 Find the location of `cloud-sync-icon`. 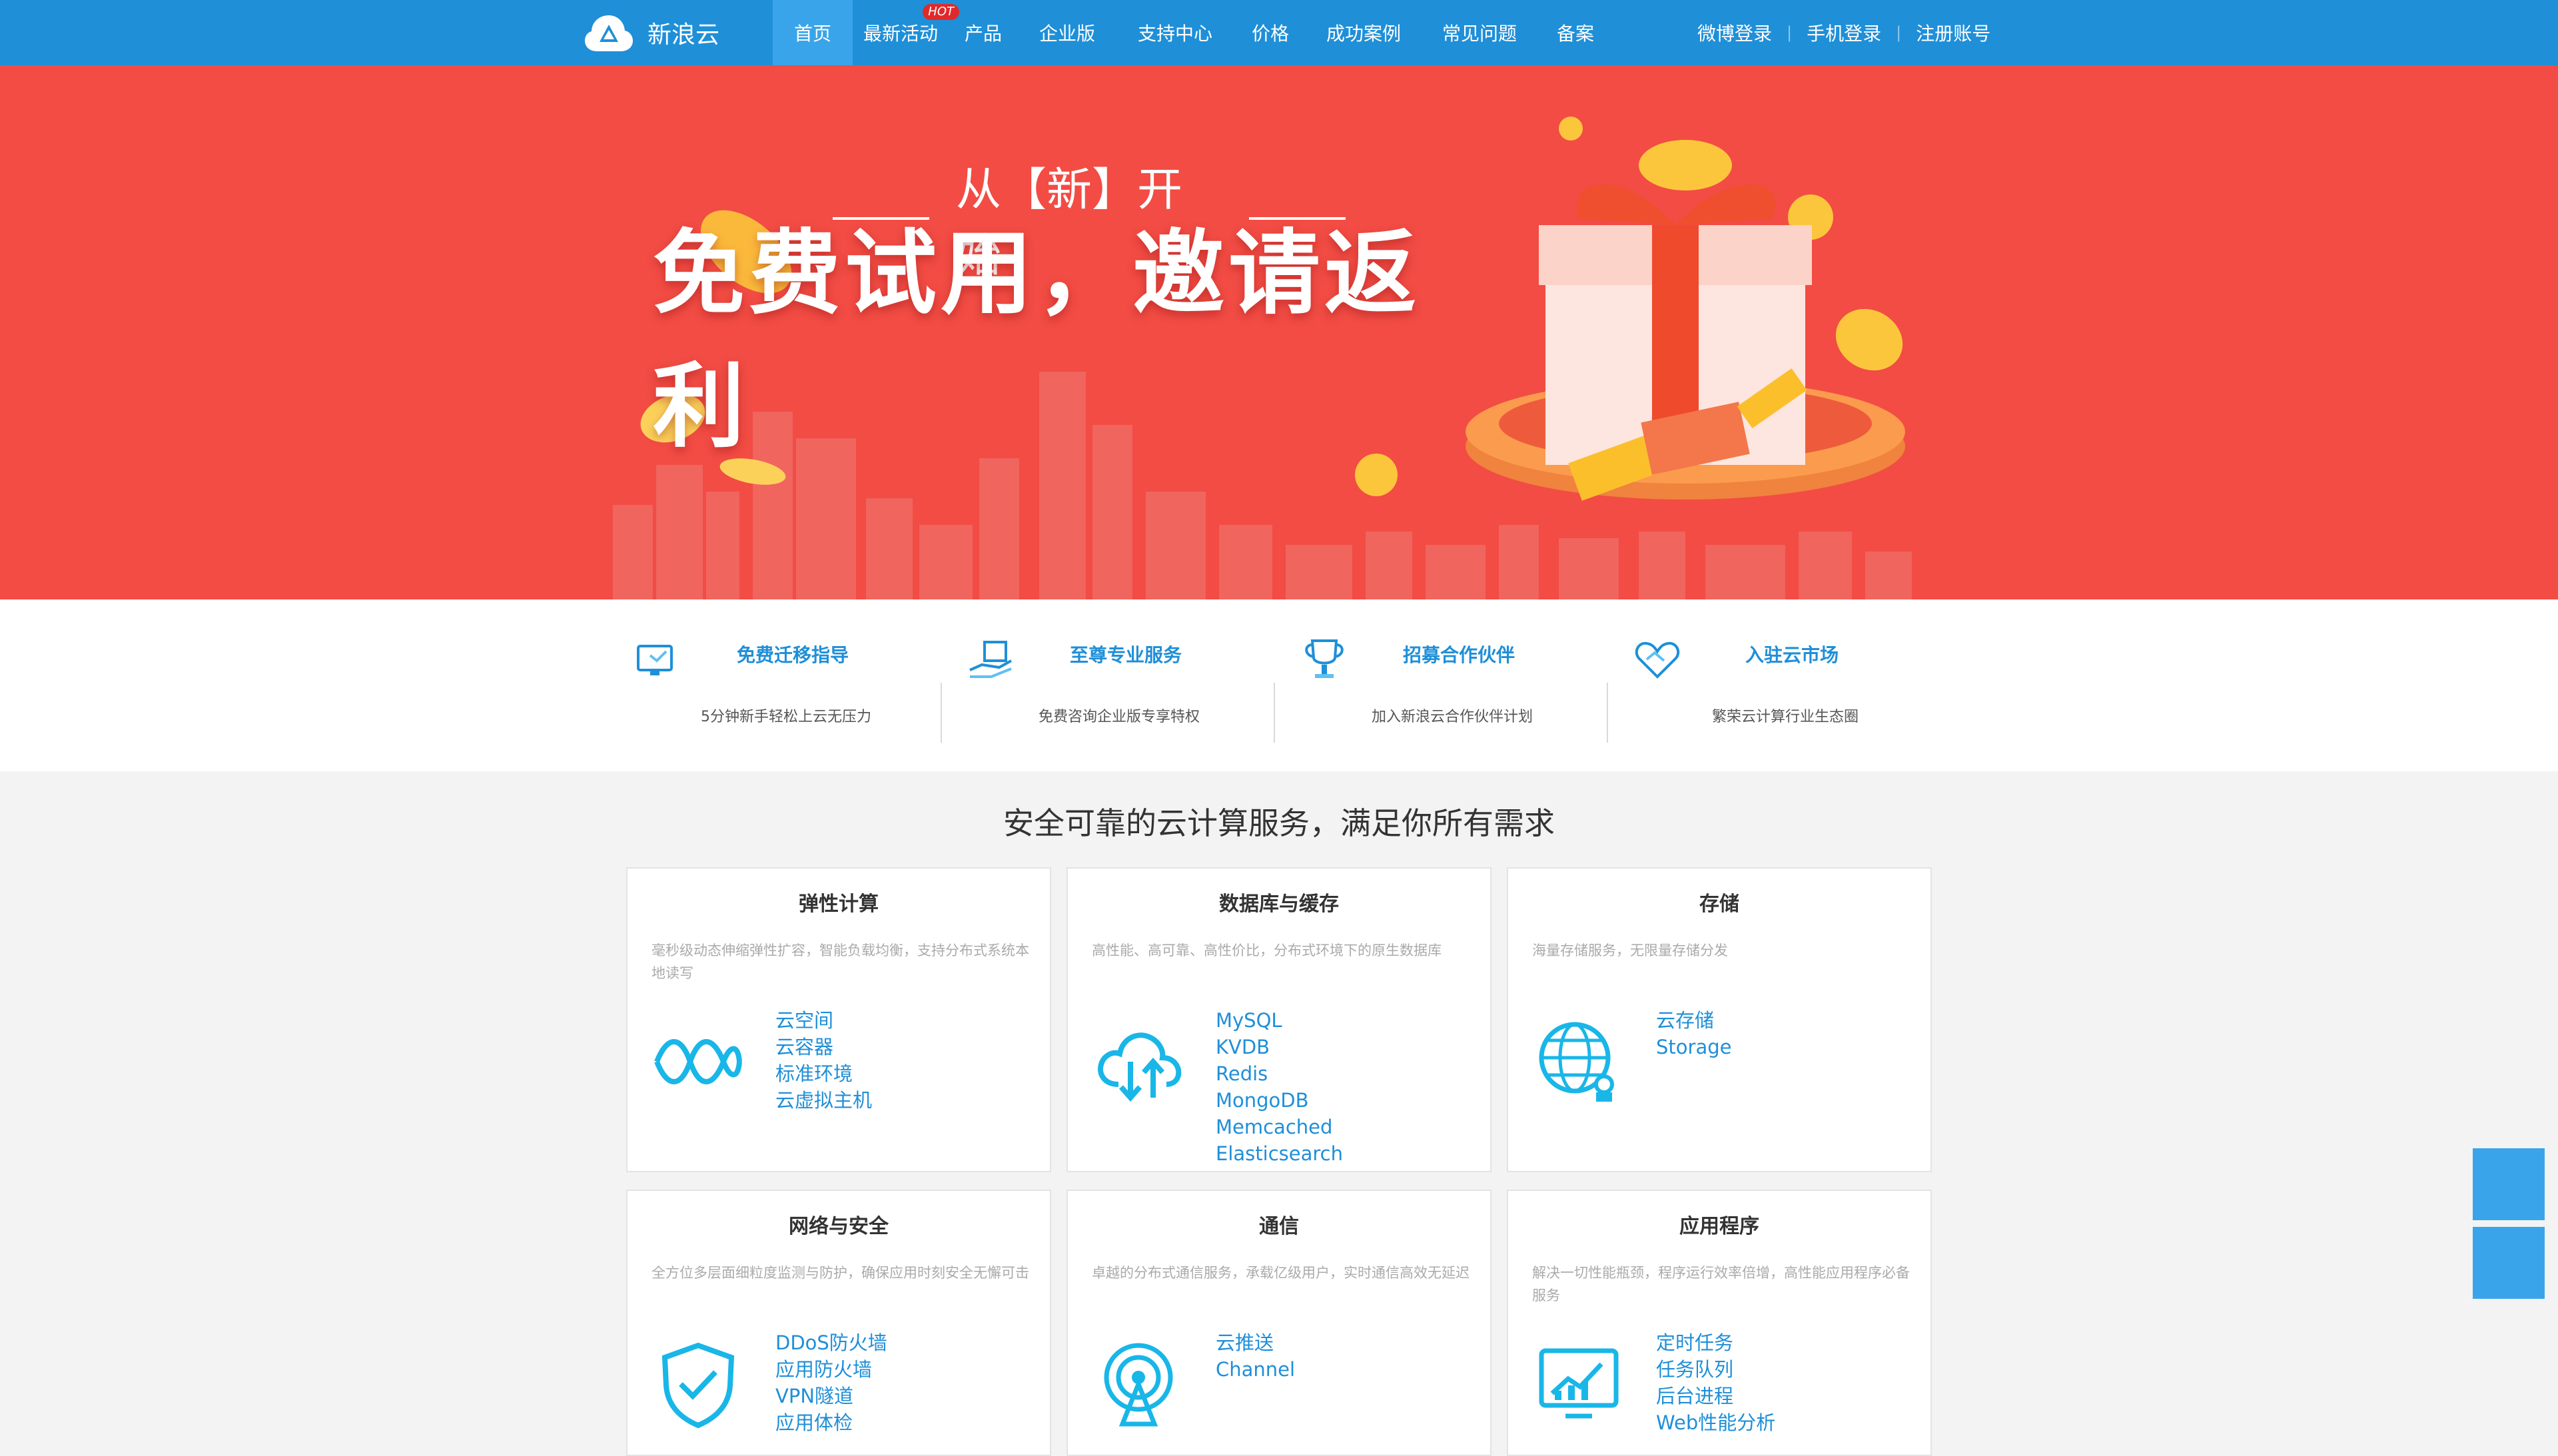

cloud-sync-icon is located at coordinates (1138, 1061).